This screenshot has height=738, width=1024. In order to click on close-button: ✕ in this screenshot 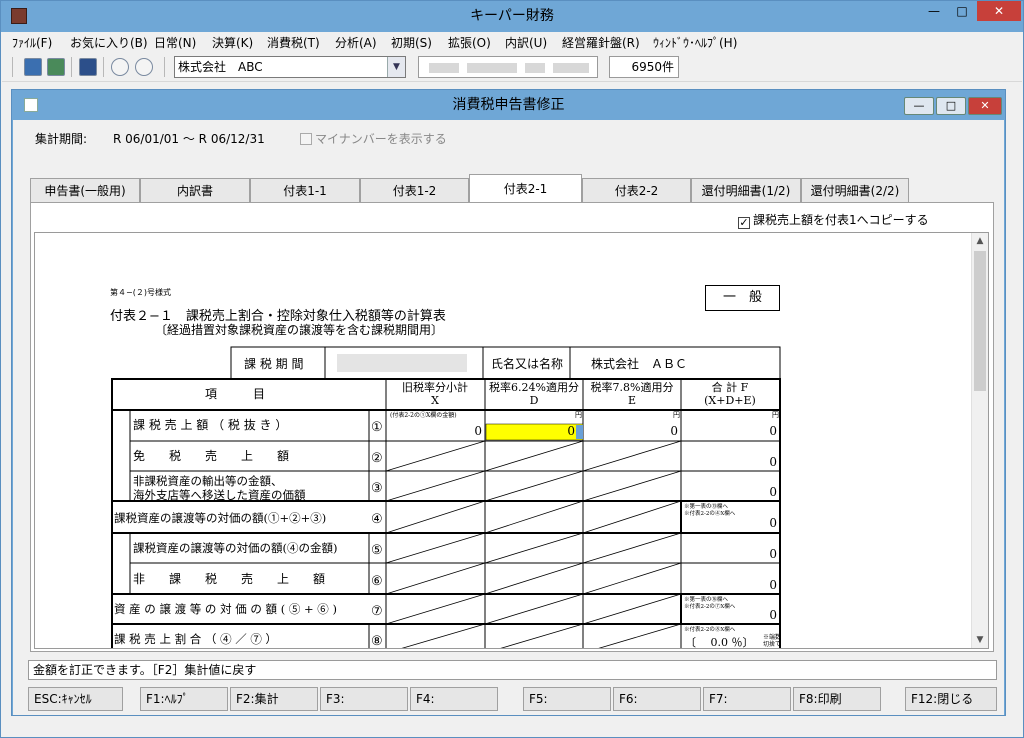, I will do `click(999, 11)`.